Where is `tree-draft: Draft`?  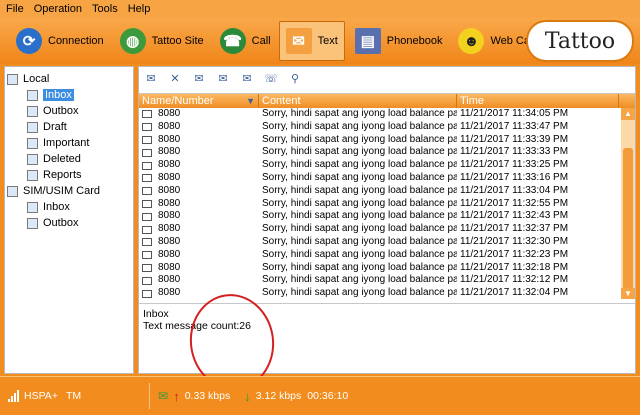
tree-draft: Draft is located at coordinates (69, 127).